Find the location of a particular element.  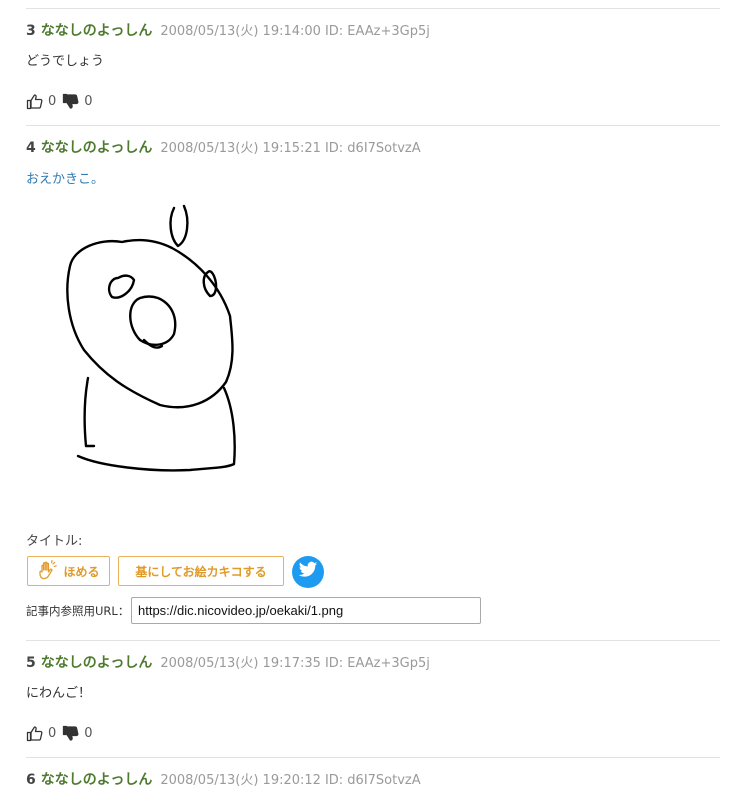

homeru-button: ほめる is located at coordinates (68, 571).